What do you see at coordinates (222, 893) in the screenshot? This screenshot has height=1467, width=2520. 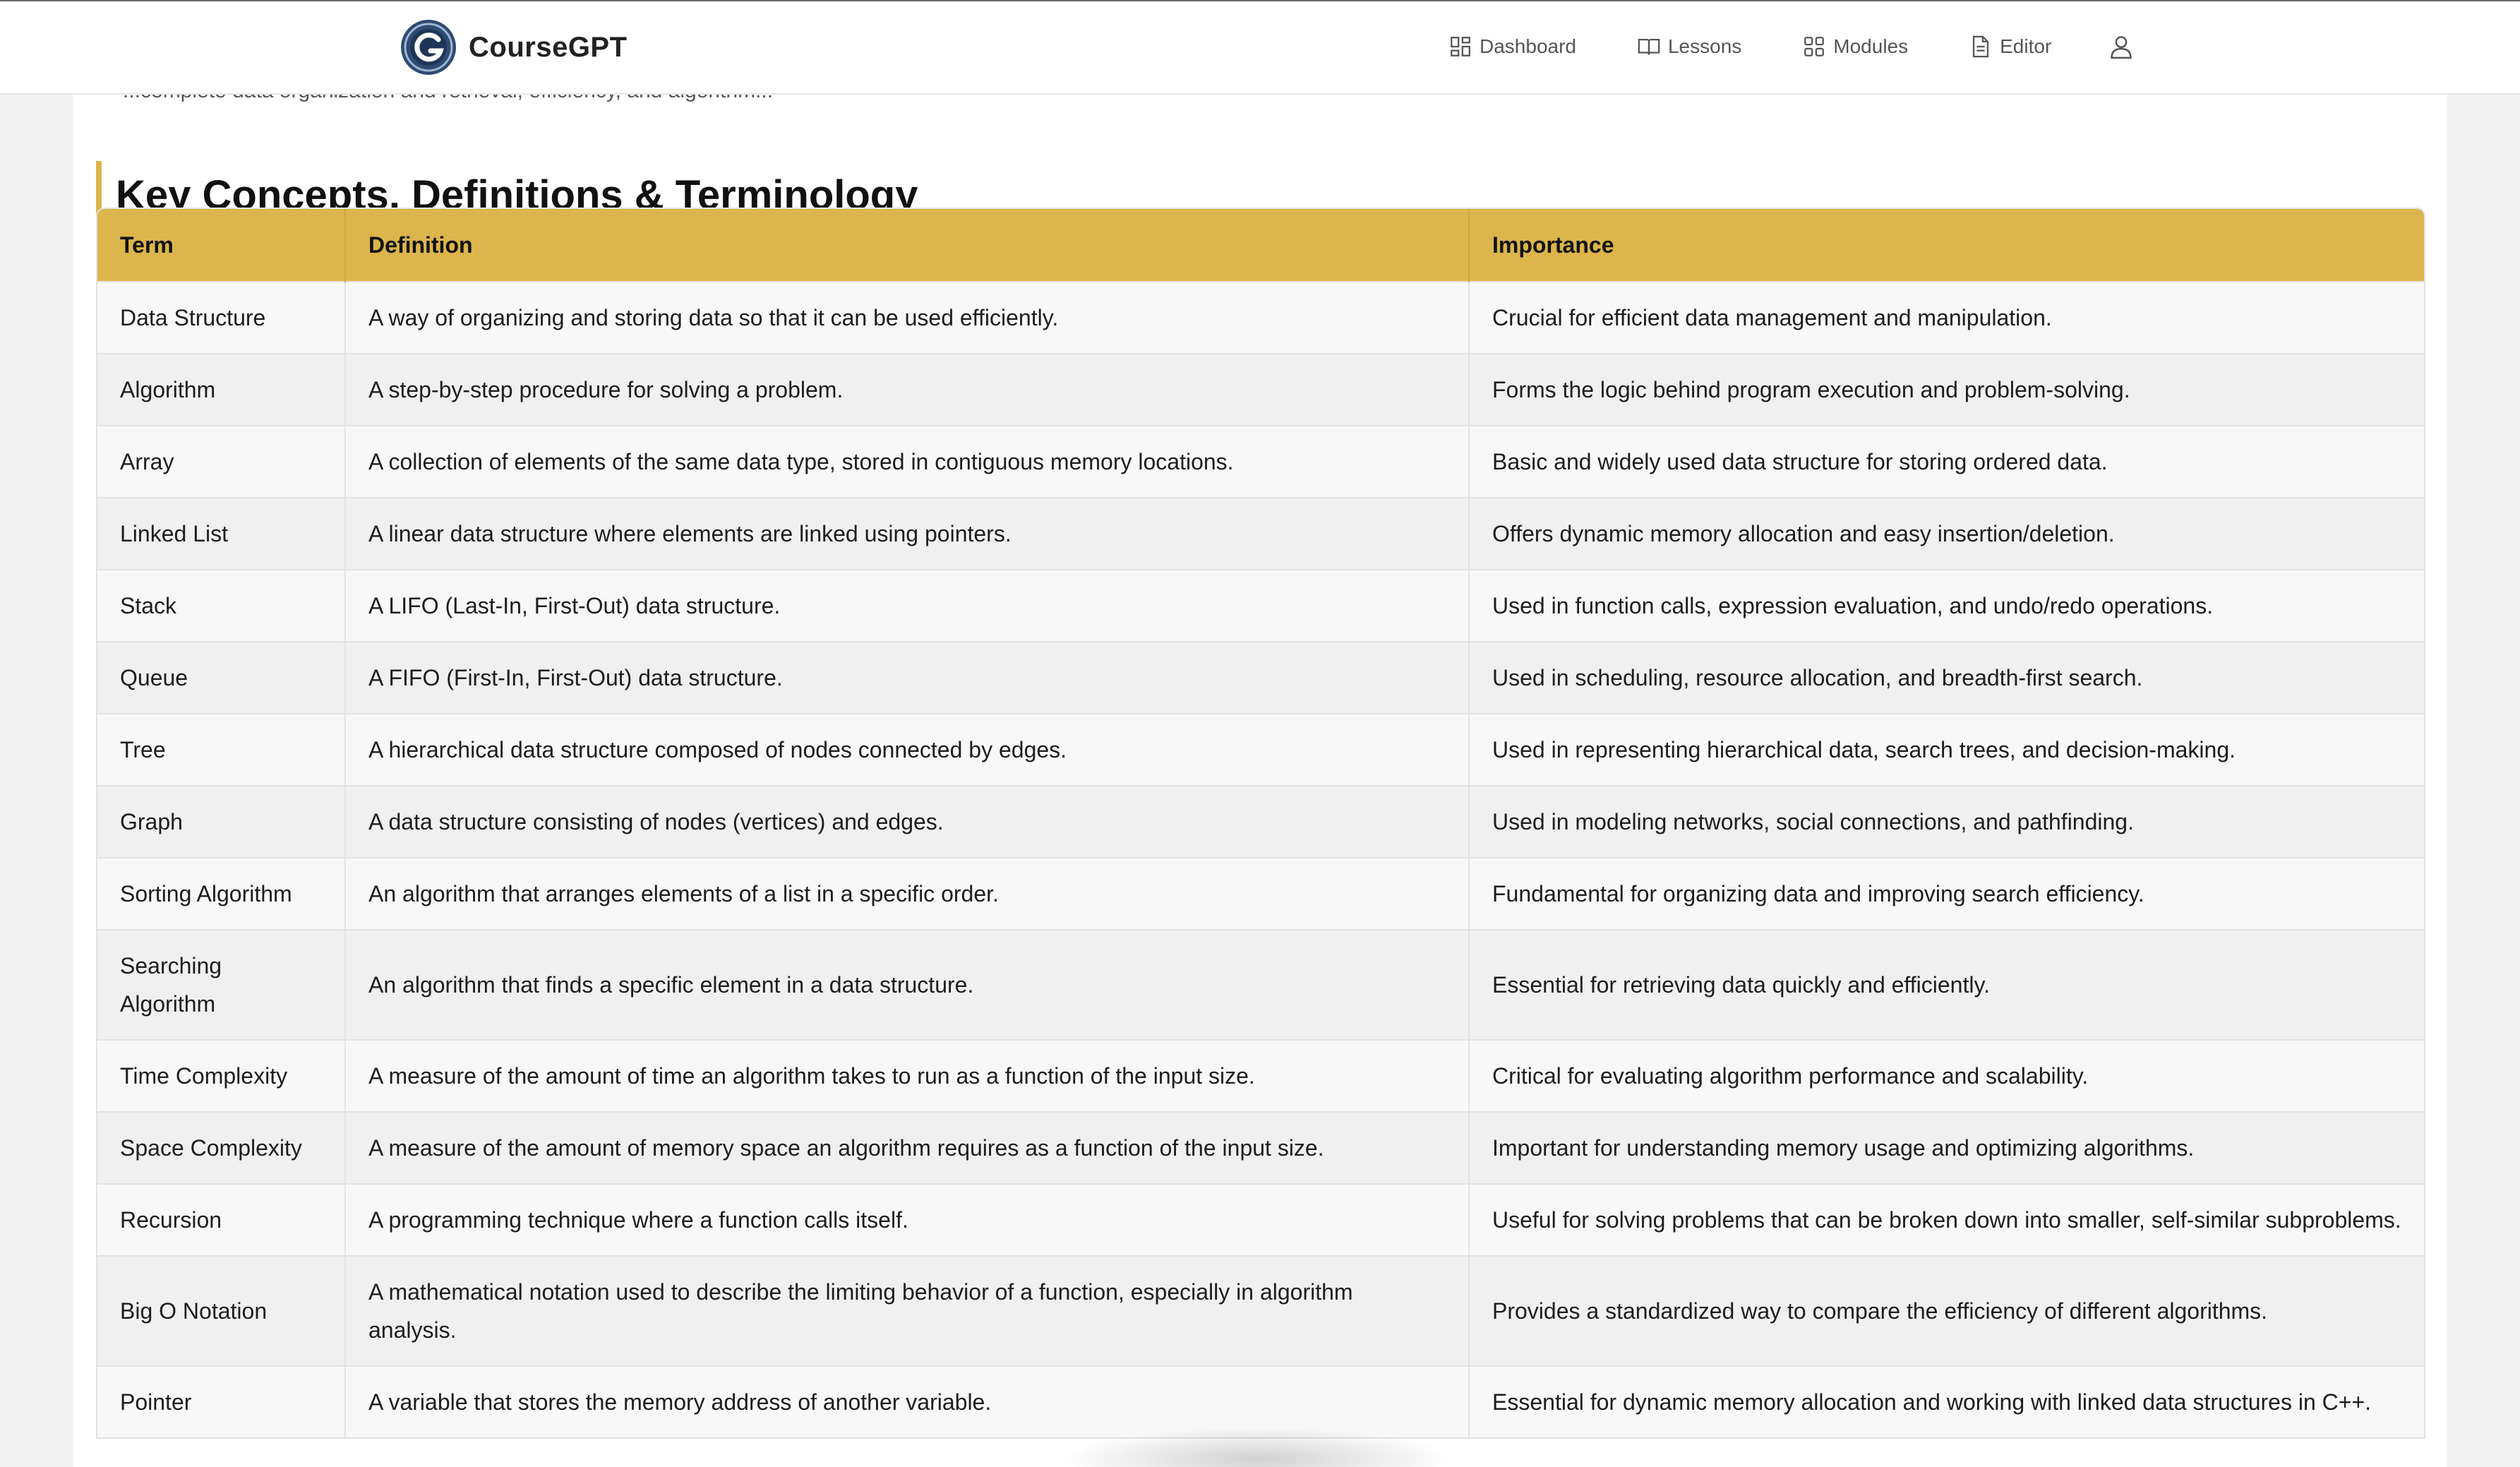 I see `cell-term: Sorting Algorithm` at bounding box center [222, 893].